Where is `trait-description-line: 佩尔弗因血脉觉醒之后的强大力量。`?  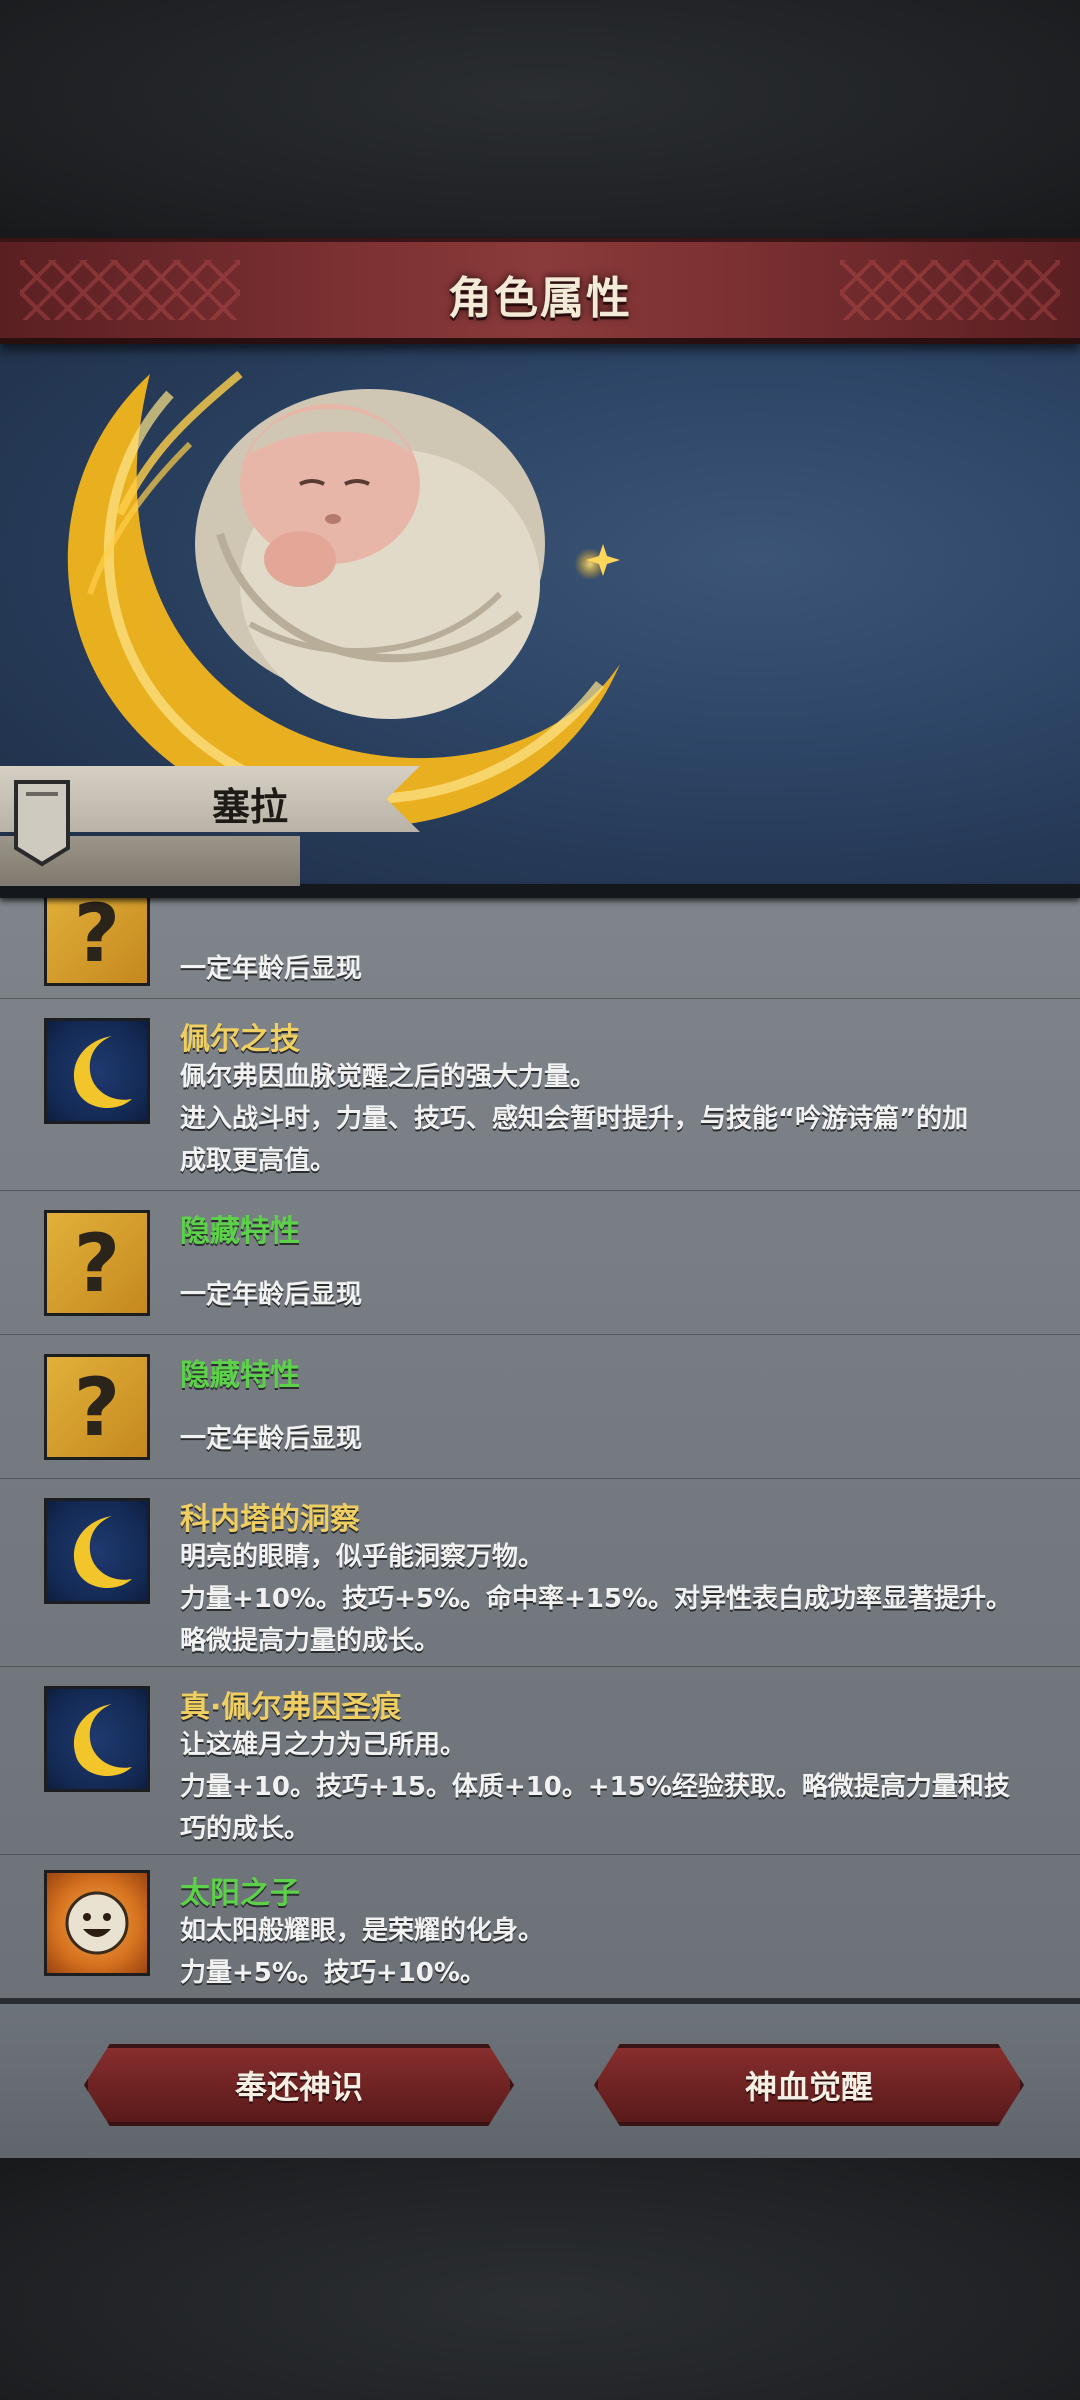
trait-description-line: 佩尔弗因血脉觉醒之后的强大力量。 is located at coordinates (388, 1077).